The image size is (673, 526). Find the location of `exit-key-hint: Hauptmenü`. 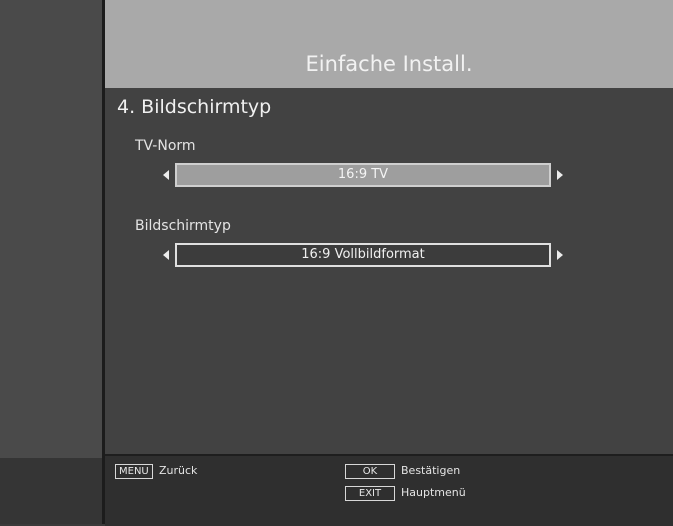

exit-key-hint: Hauptmenü is located at coordinates (433, 492).